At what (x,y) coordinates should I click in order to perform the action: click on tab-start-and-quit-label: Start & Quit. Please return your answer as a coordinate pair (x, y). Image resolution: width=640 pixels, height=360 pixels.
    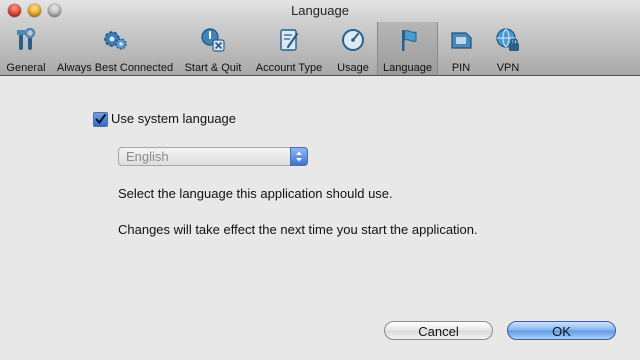
    Looking at the image, I should click on (213, 68).